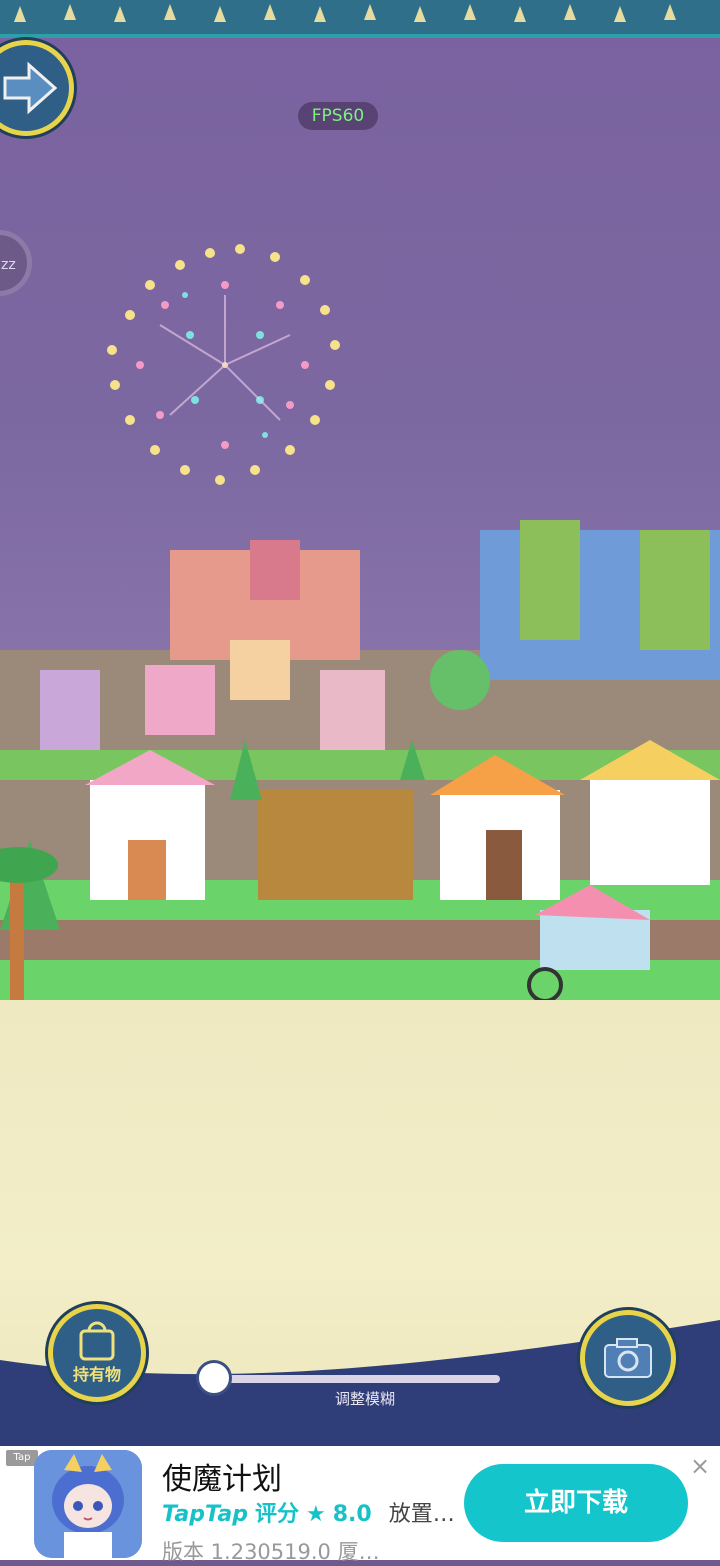 The height and width of the screenshot is (1566, 720). I want to click on star-icon: ★, so click(316, 1514).